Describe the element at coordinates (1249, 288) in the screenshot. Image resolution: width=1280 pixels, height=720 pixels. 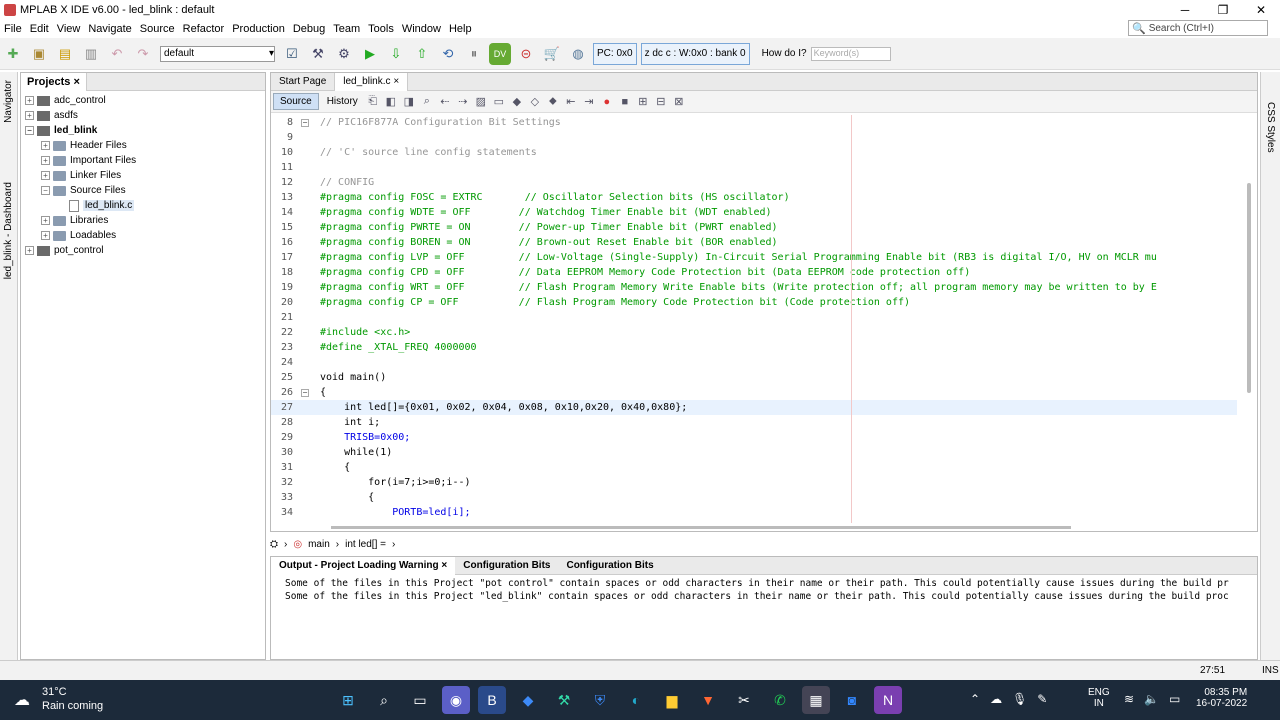
I see `vertical-scrollbar` at that location.